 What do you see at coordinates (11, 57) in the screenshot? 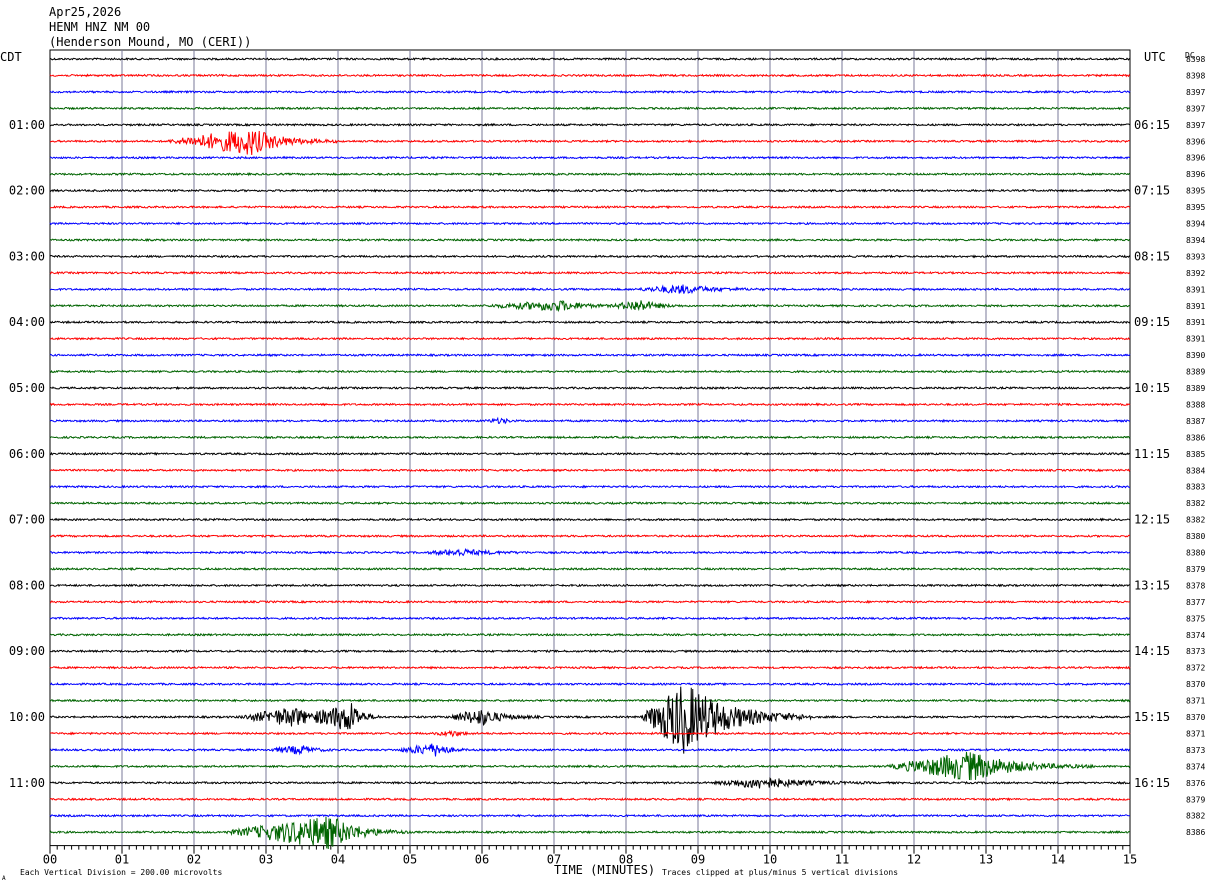
I see `left-timezone-label: CDT` at bounding box center [11, 57].